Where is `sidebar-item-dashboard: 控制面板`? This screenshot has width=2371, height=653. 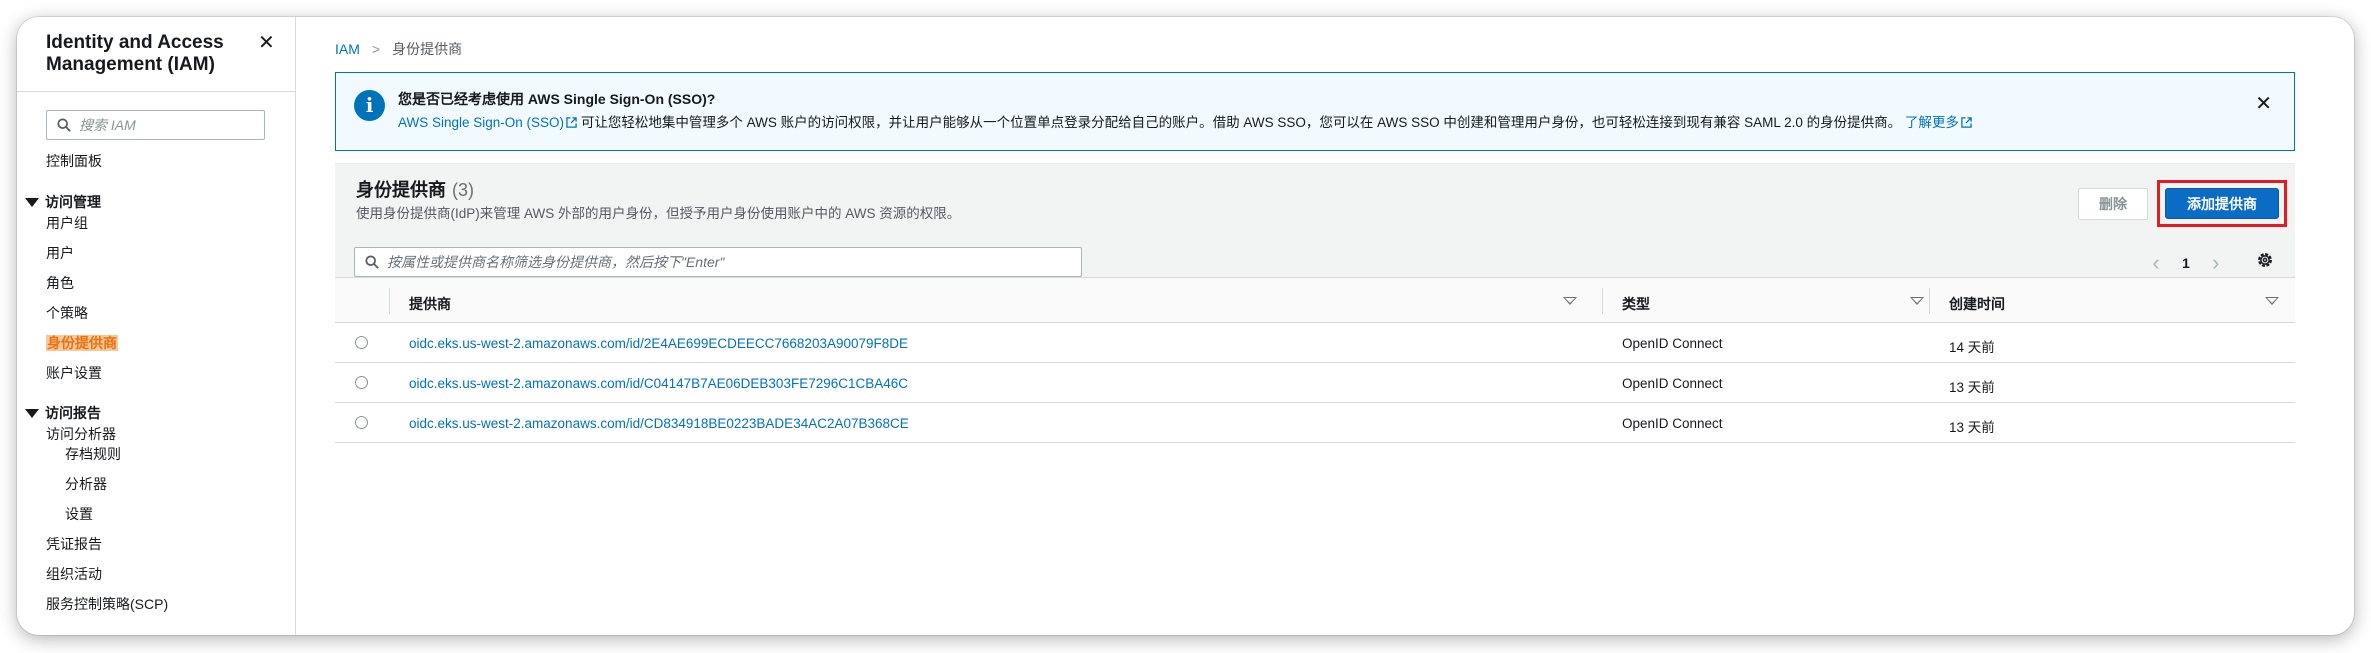
sidebar-item-dashboard: 控制面板 is located at coordinates (74, 161).